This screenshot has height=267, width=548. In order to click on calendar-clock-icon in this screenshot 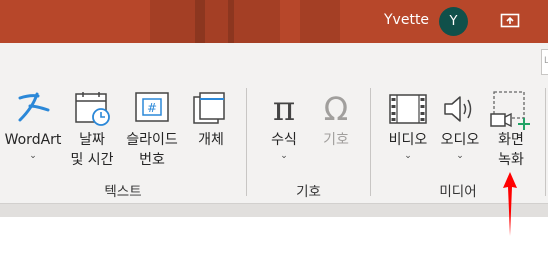, I will do `click(92, 109)`.